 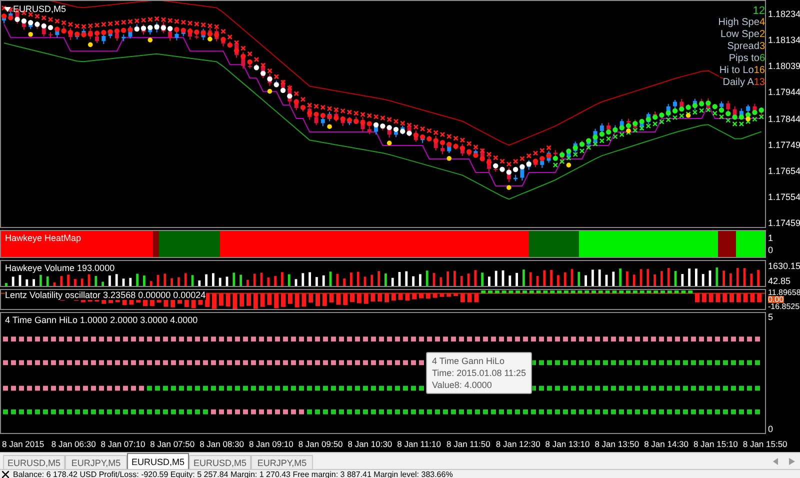 I want to click on info-value: 12, so click(x=758, y=11).